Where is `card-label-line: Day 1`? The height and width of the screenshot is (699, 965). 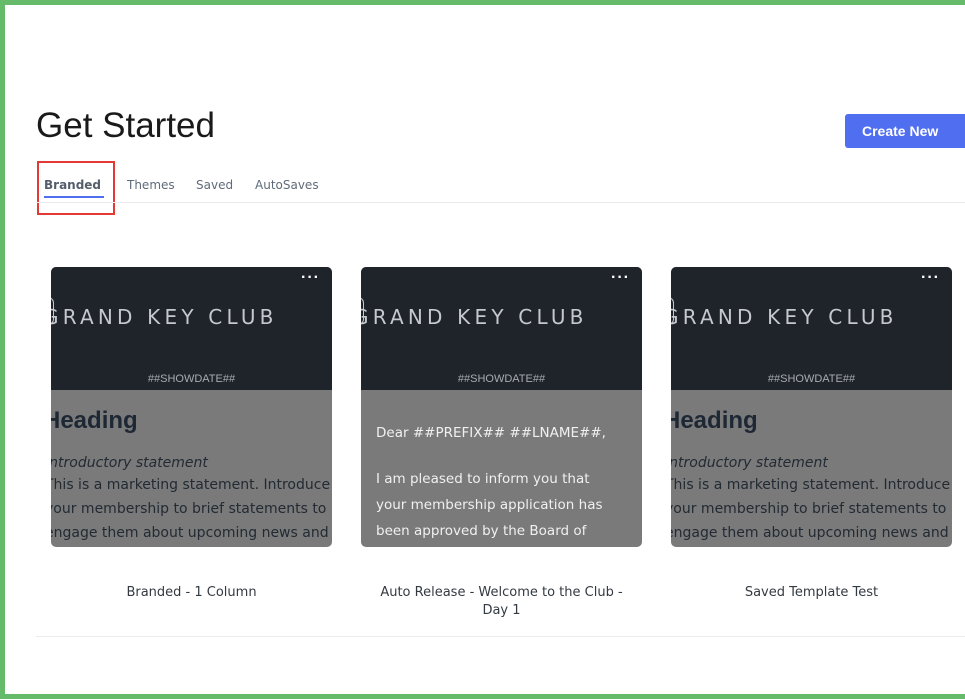 card-label-line: Day 1 is located at coordinates (501, 610).